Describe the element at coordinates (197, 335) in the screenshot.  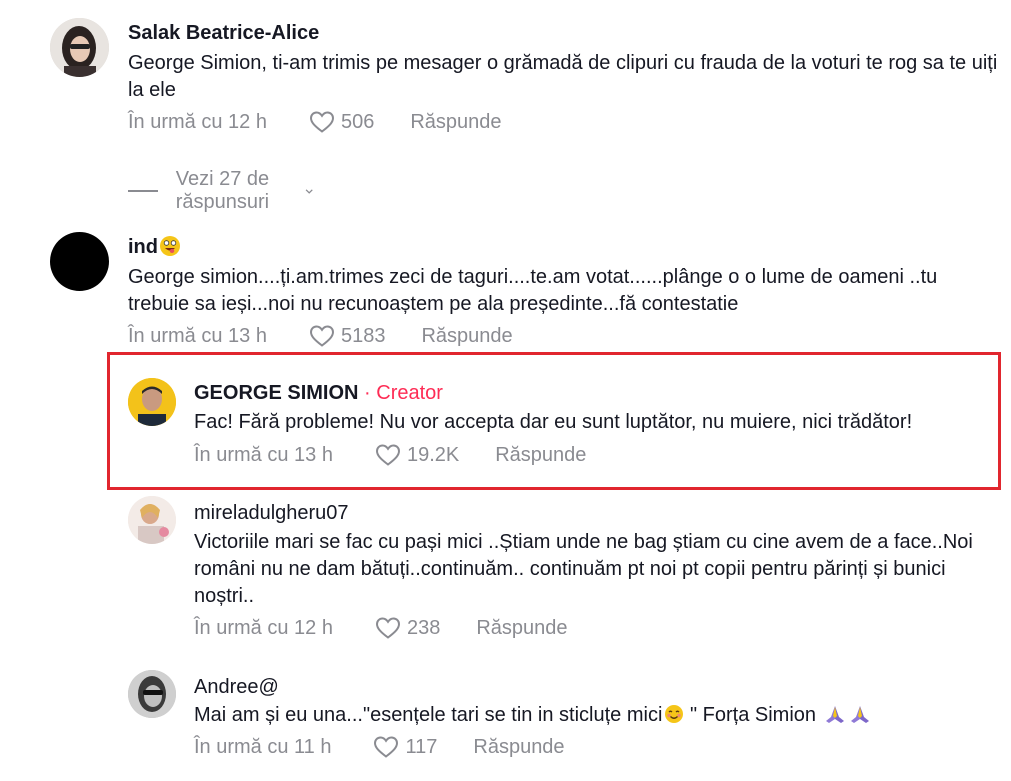
I see `comment-time: În urmă cu 13 h` at that location.